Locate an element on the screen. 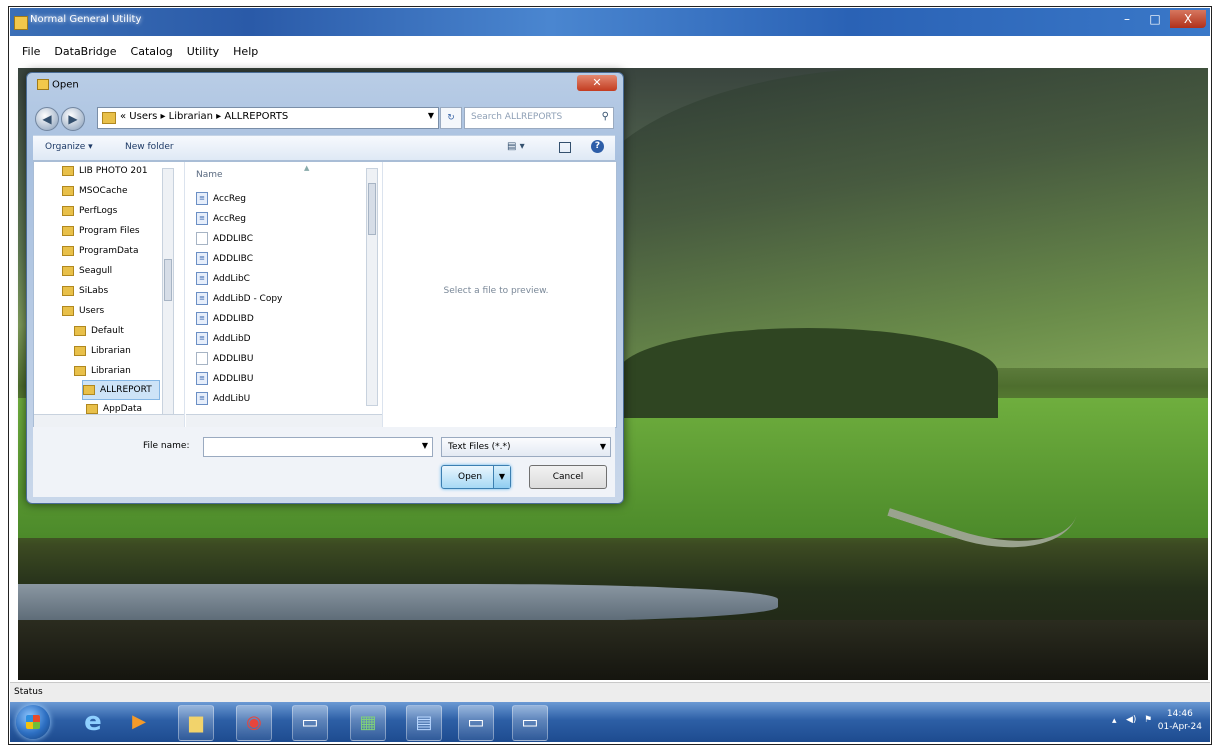 This screenshot has width=1218, height=749. preview-pane-icon is located at coordinates (565, 147).